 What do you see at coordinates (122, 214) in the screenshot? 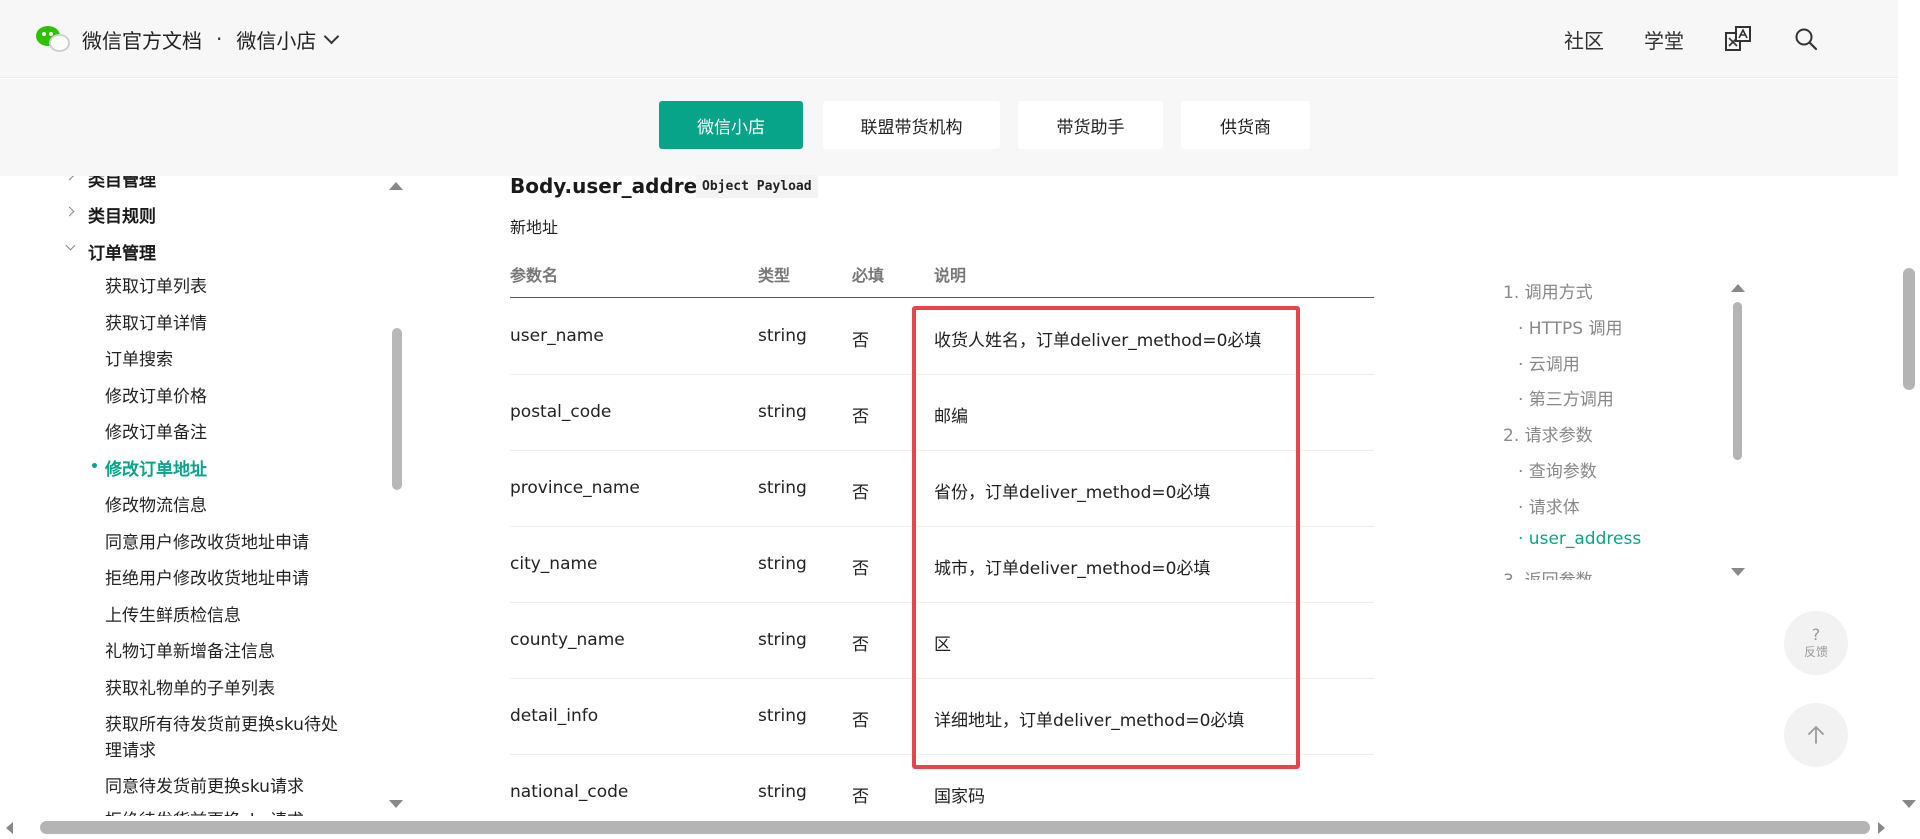
I see `sidebar-group-category-rules: 类目规则` at bounding box center [122, 214].